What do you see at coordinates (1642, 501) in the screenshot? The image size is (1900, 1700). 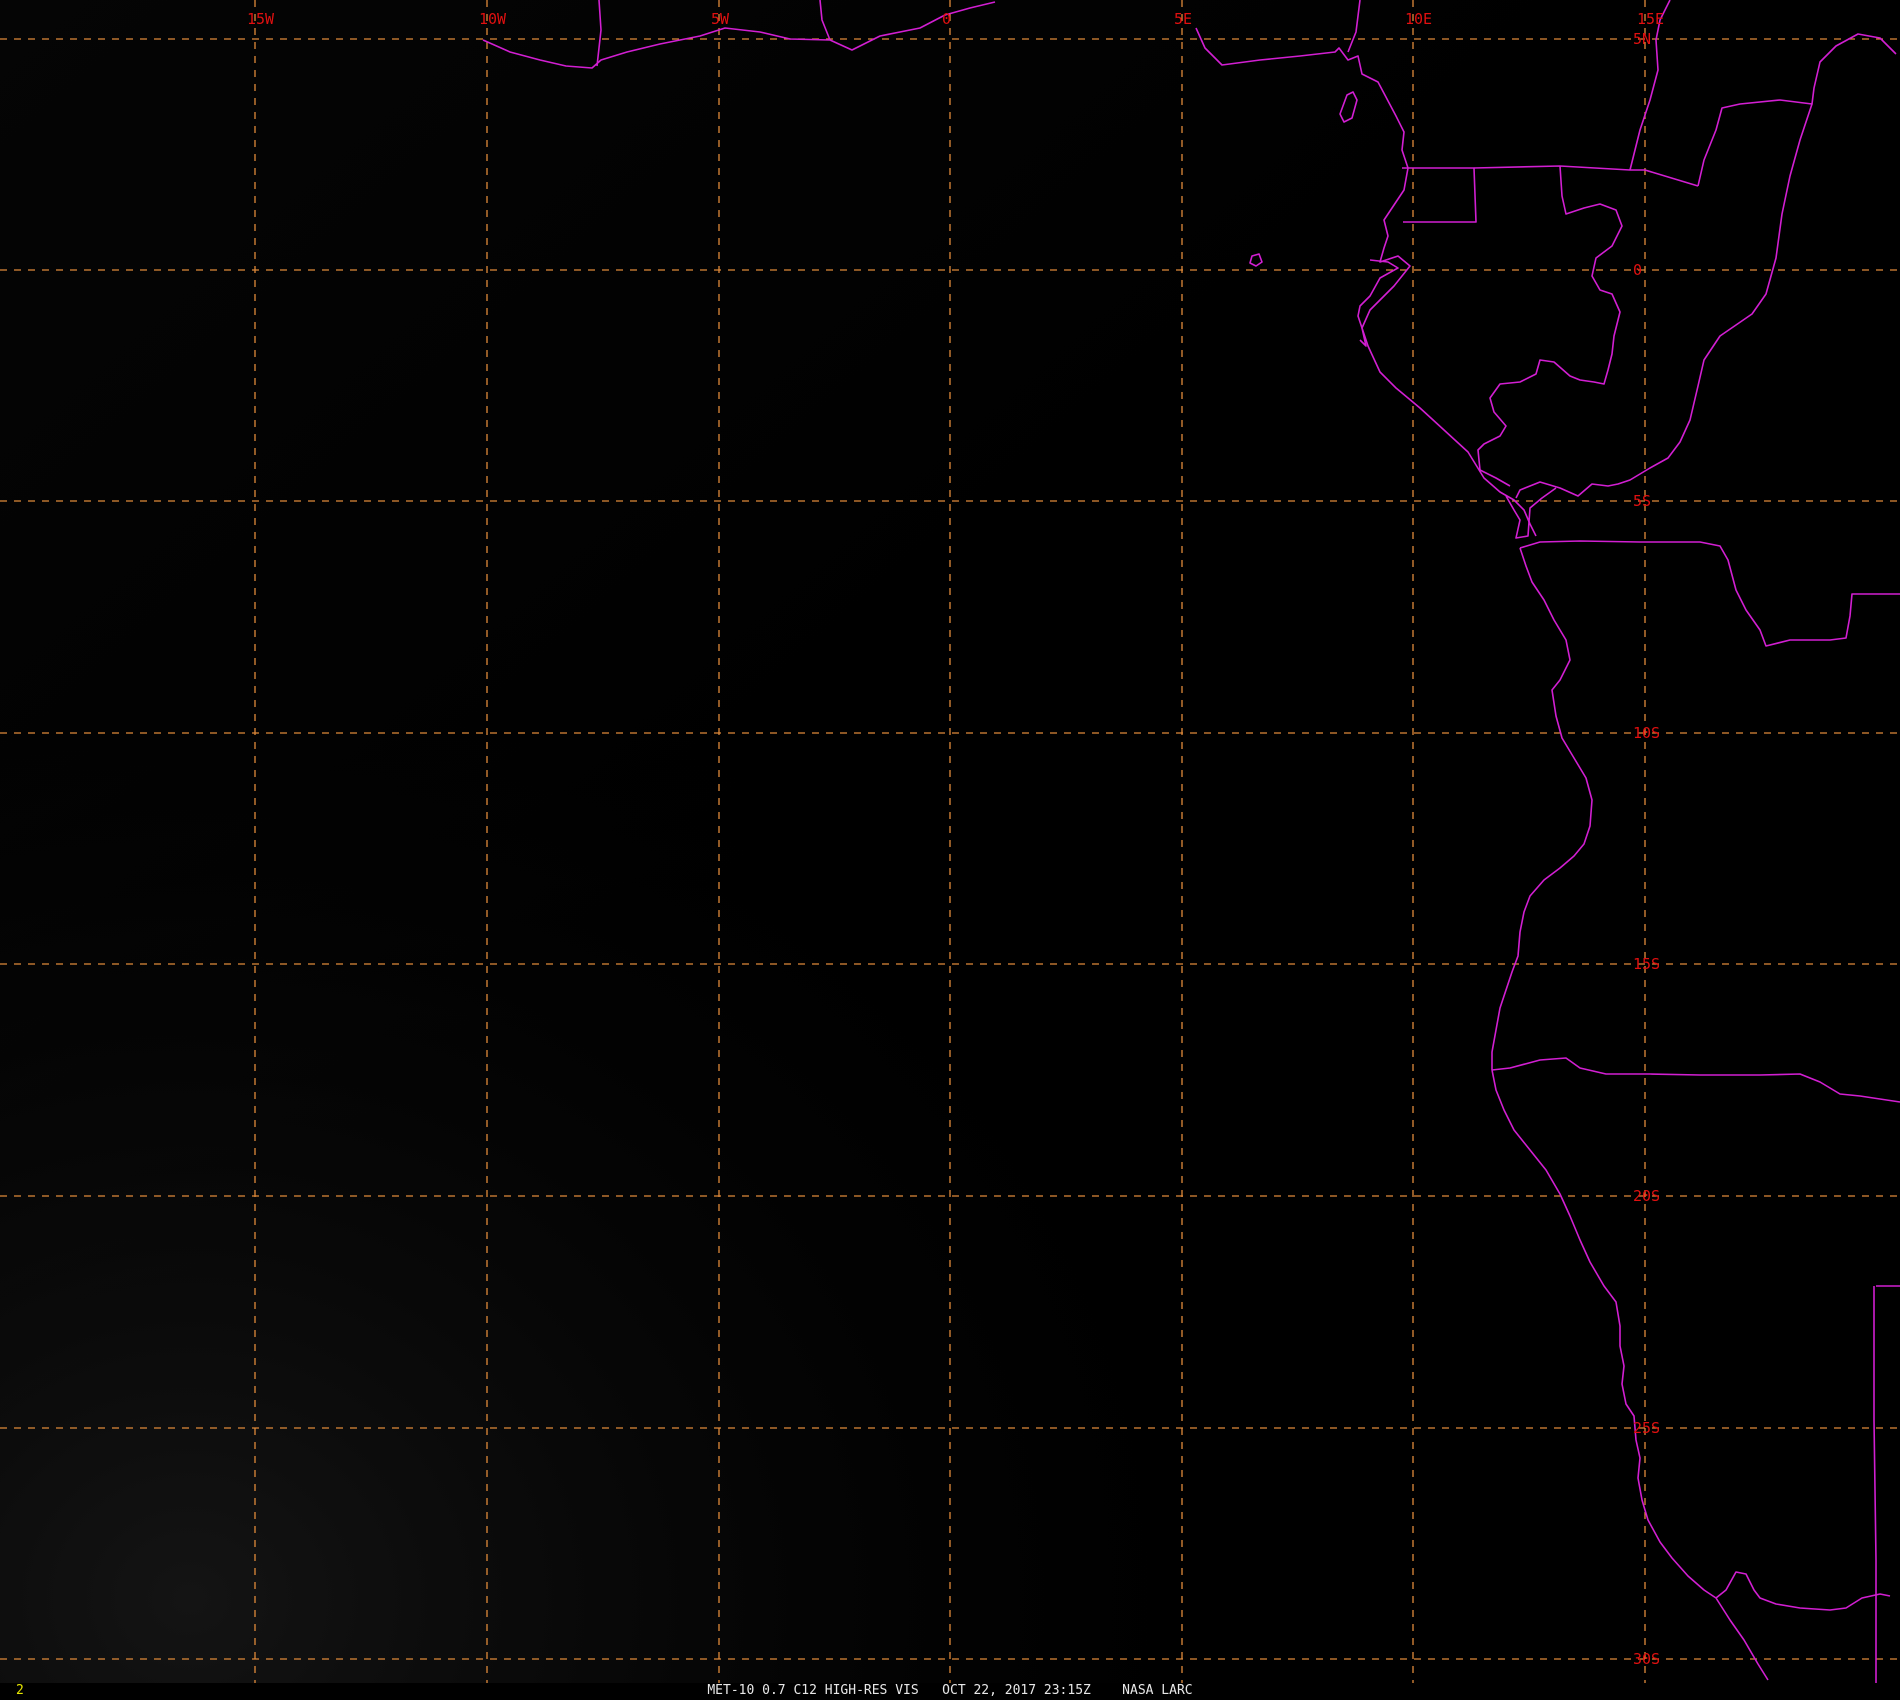 I see `latitude-label: 5S` at bounding box center [1642, 501].